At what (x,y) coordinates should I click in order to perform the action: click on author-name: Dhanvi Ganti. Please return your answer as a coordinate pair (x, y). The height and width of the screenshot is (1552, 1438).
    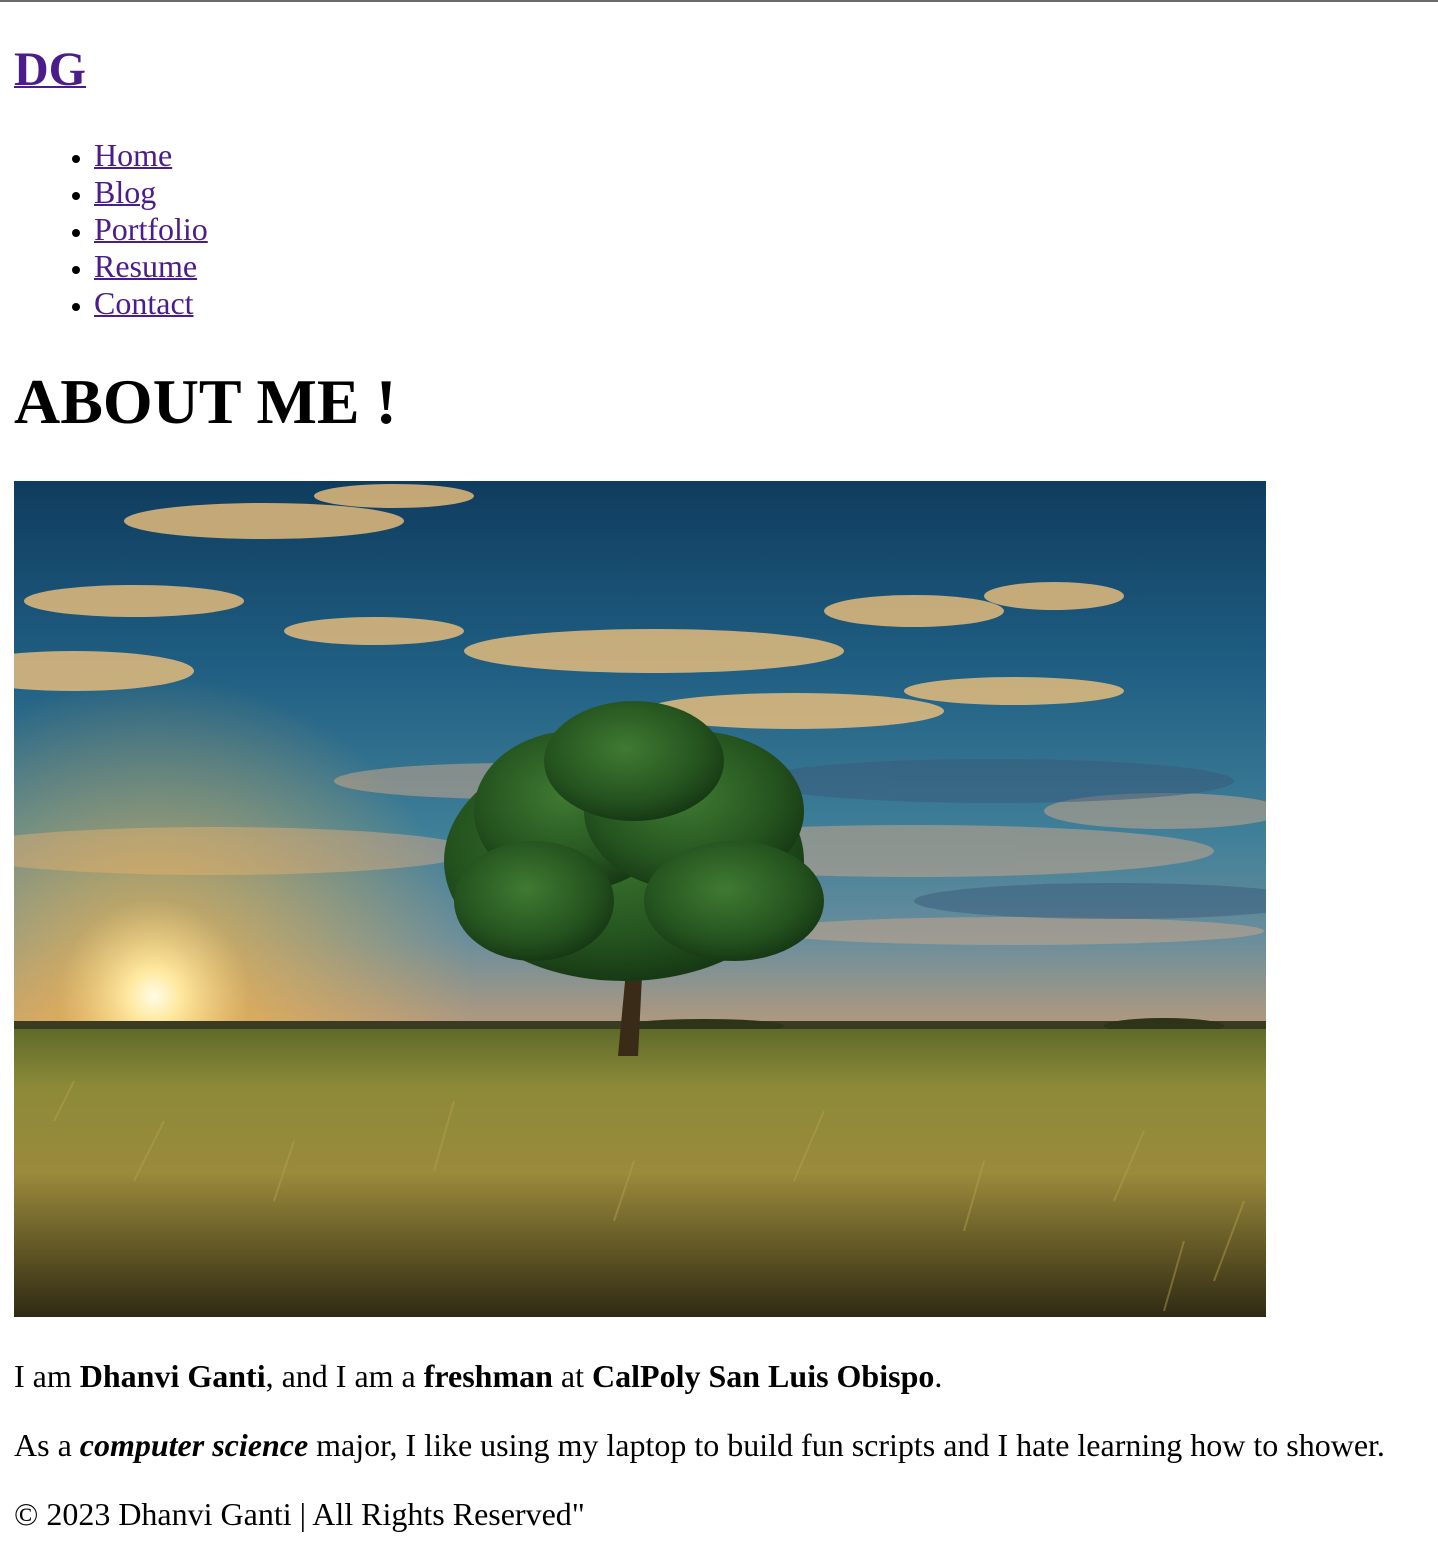
    Looking at the image, I should click on (172, 1376).